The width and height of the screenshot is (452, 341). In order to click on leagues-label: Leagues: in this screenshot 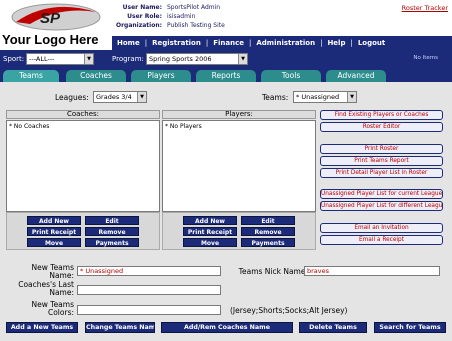, I will do `click(72, 97)`.